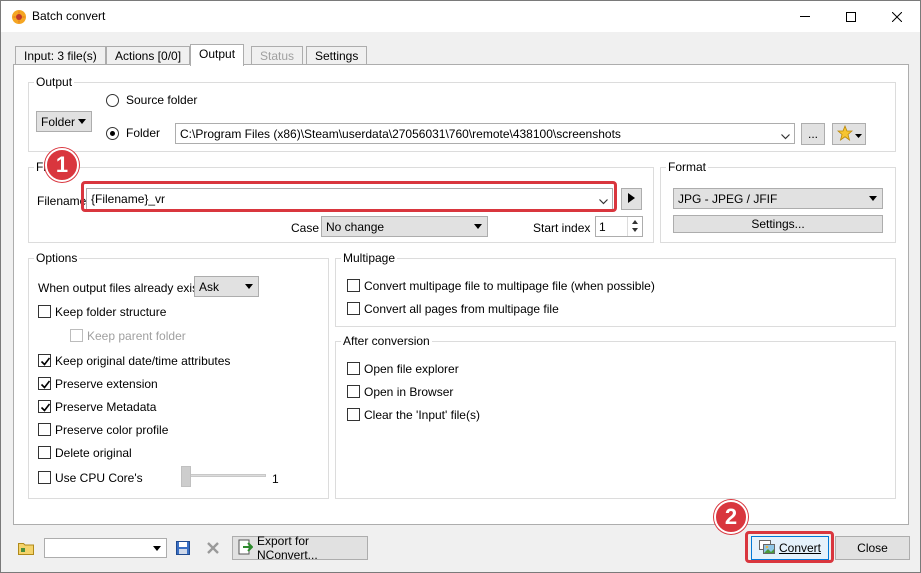  Describe the element at coordinates (778, 198) in the screenshot. I see `format-dropdown: JPG - JPEG / JFIF` at that location.